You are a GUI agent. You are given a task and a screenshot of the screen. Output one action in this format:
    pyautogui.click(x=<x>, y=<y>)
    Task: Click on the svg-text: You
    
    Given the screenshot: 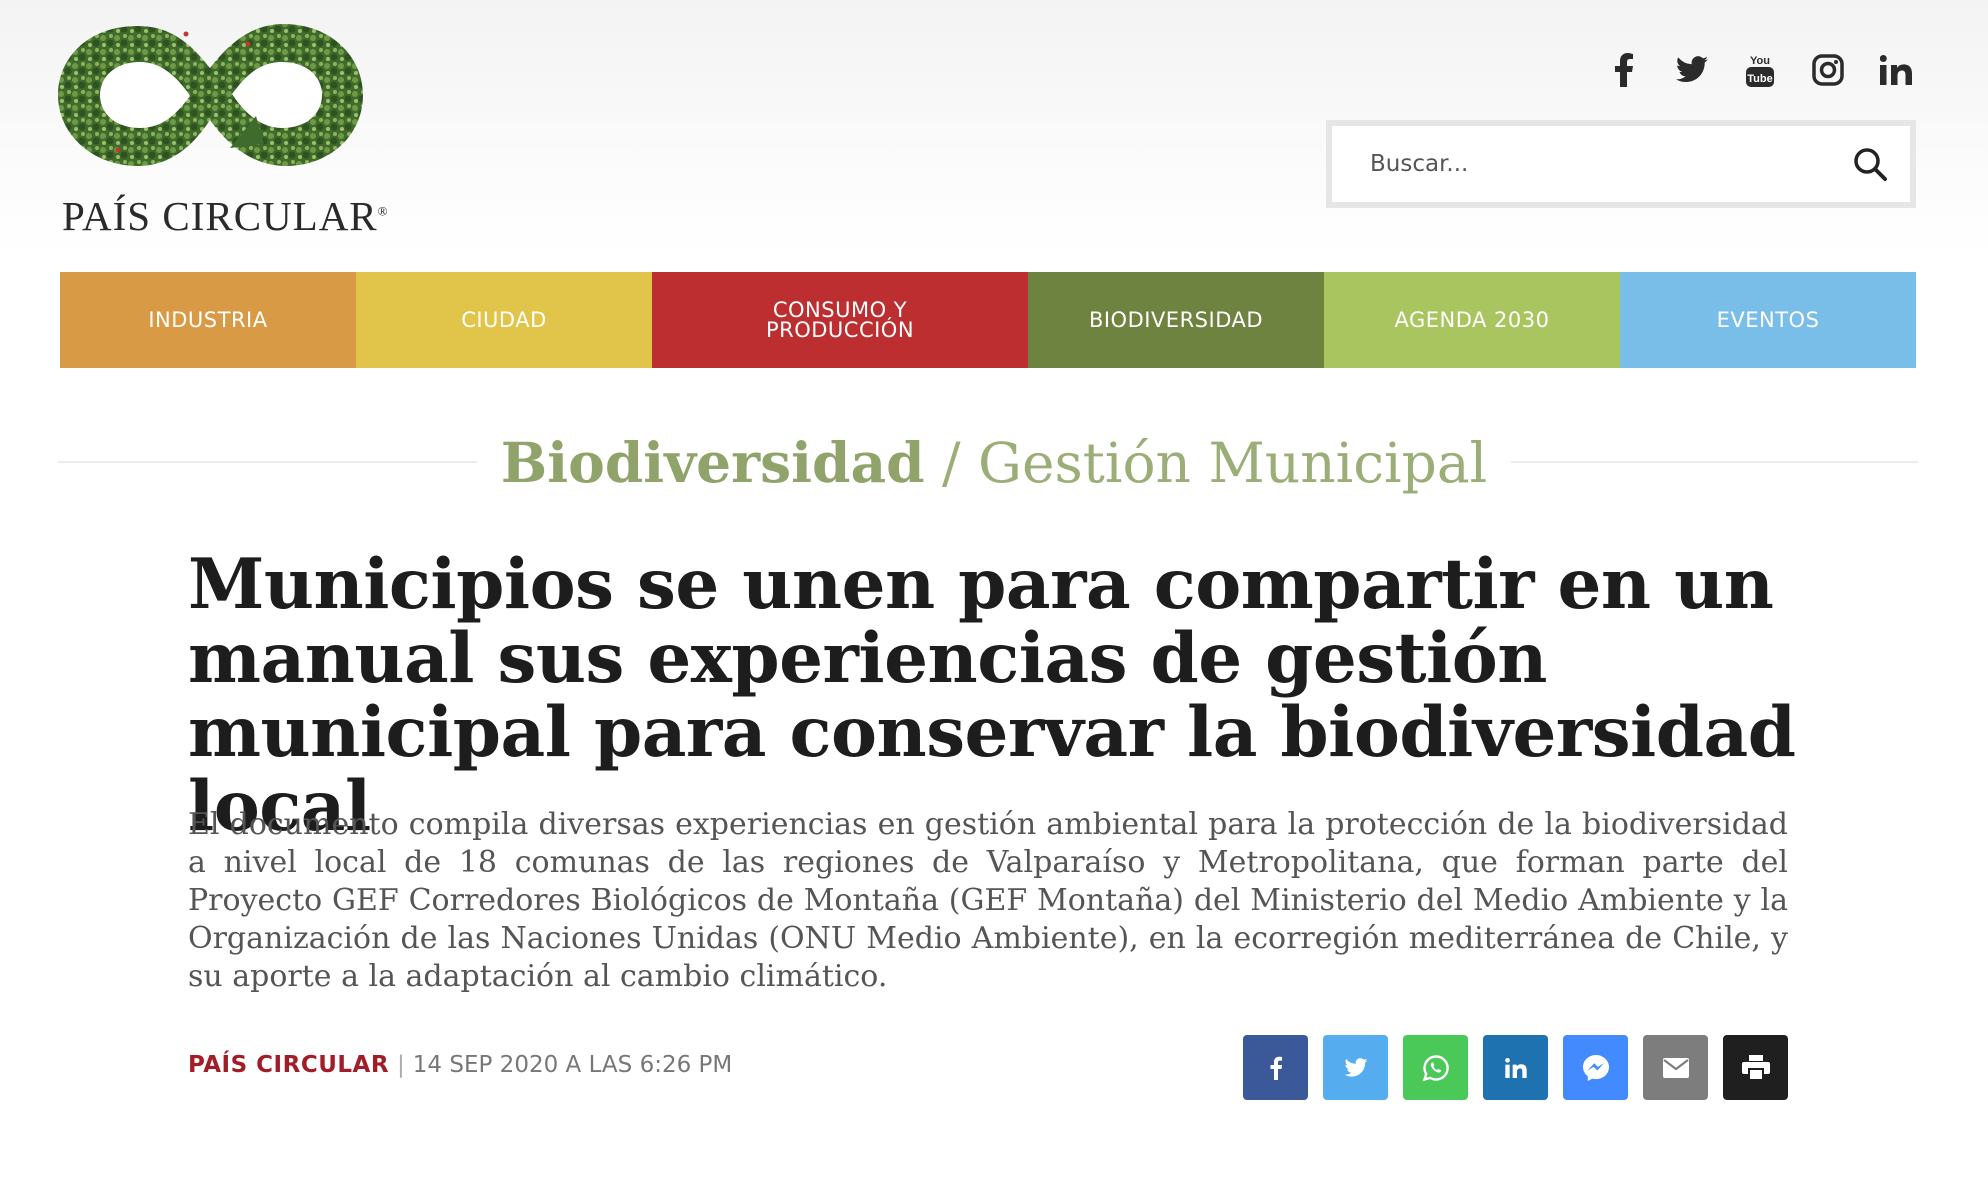 What is the action you would take?
    pyautogui.click(x=1760, y=61)
    